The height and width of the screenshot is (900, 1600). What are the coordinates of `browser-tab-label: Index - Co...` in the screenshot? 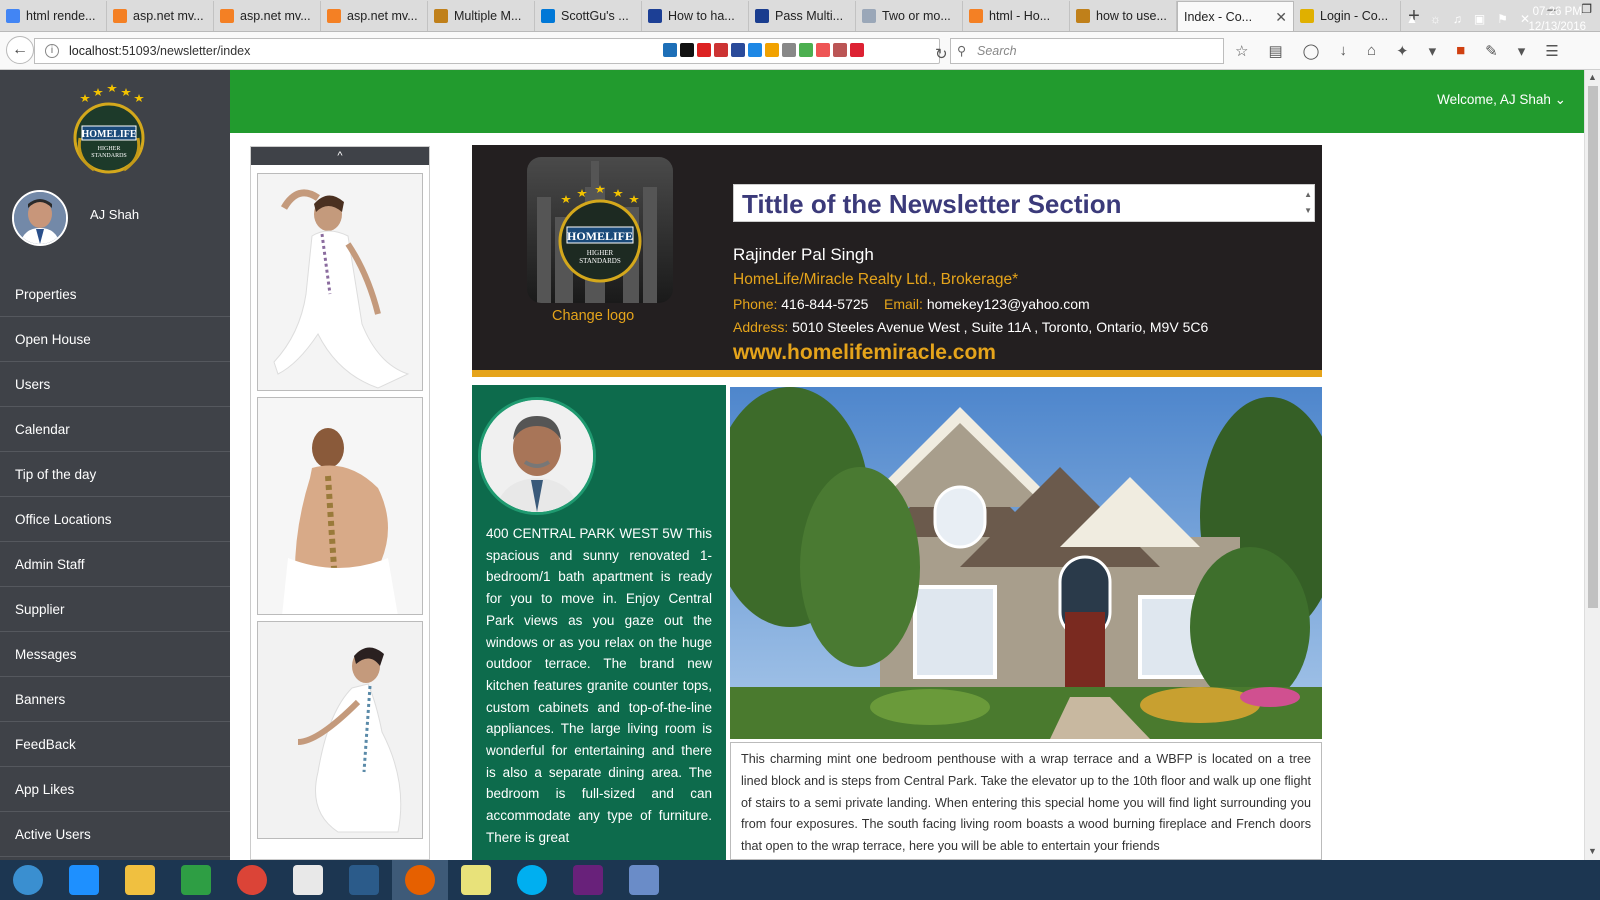 It's located at (1218, 16).